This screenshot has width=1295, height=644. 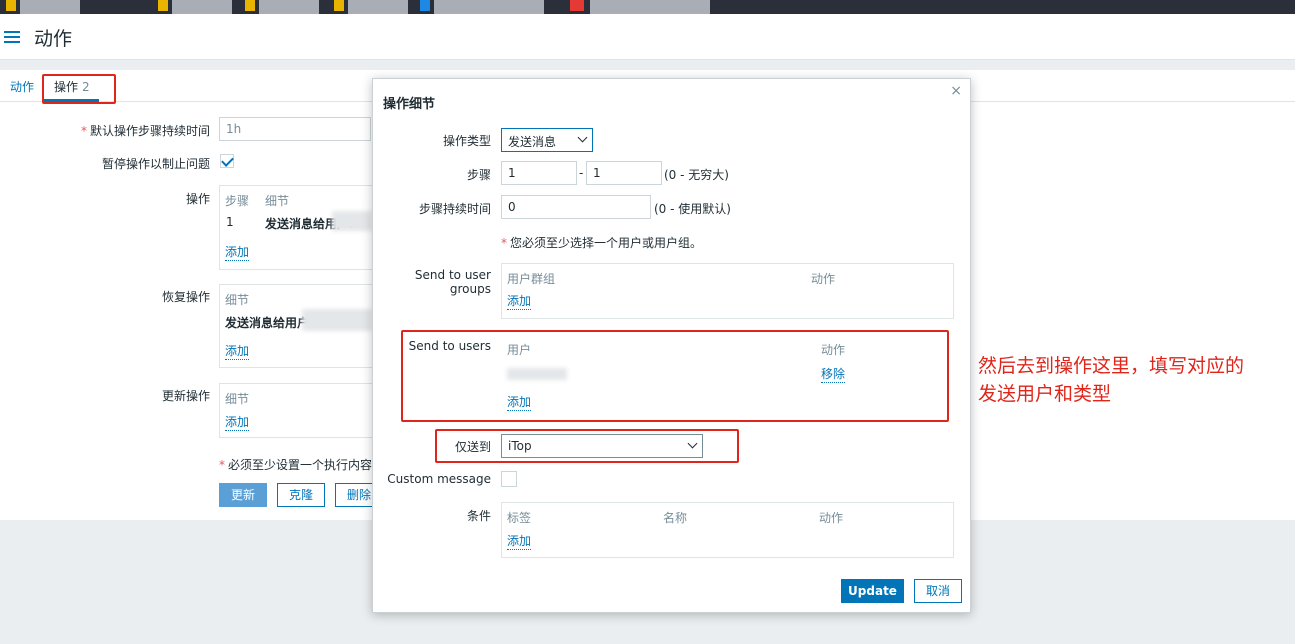 What do you see at coordinates (675, 518) in the screenshot?
I see `name-header: 名称` at bounding box center [675, 518].